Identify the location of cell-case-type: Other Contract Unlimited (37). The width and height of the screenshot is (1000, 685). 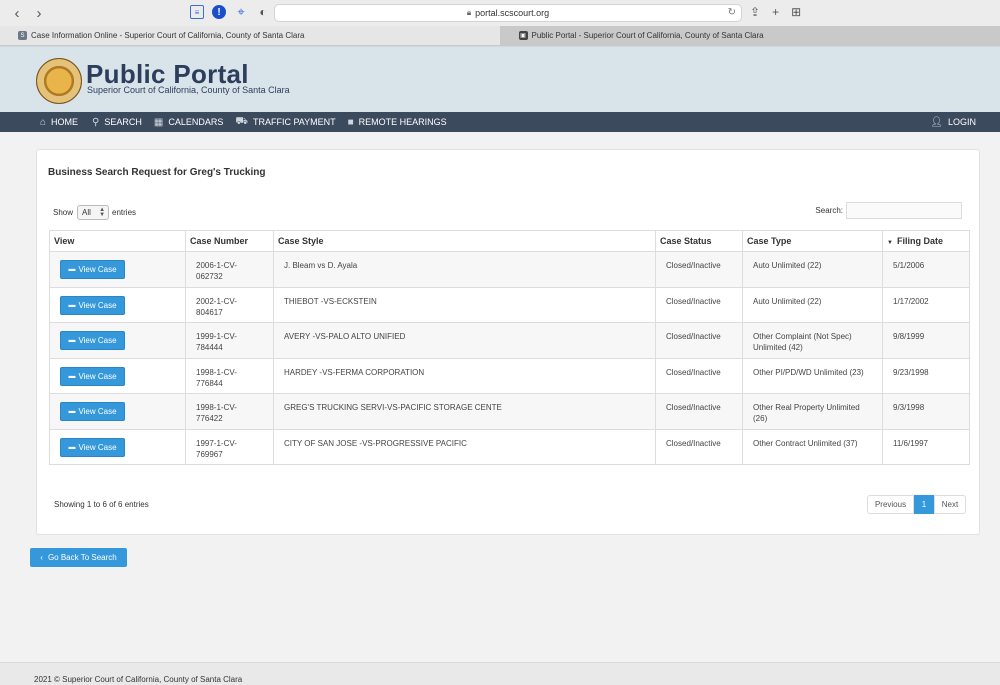
(812, 446).